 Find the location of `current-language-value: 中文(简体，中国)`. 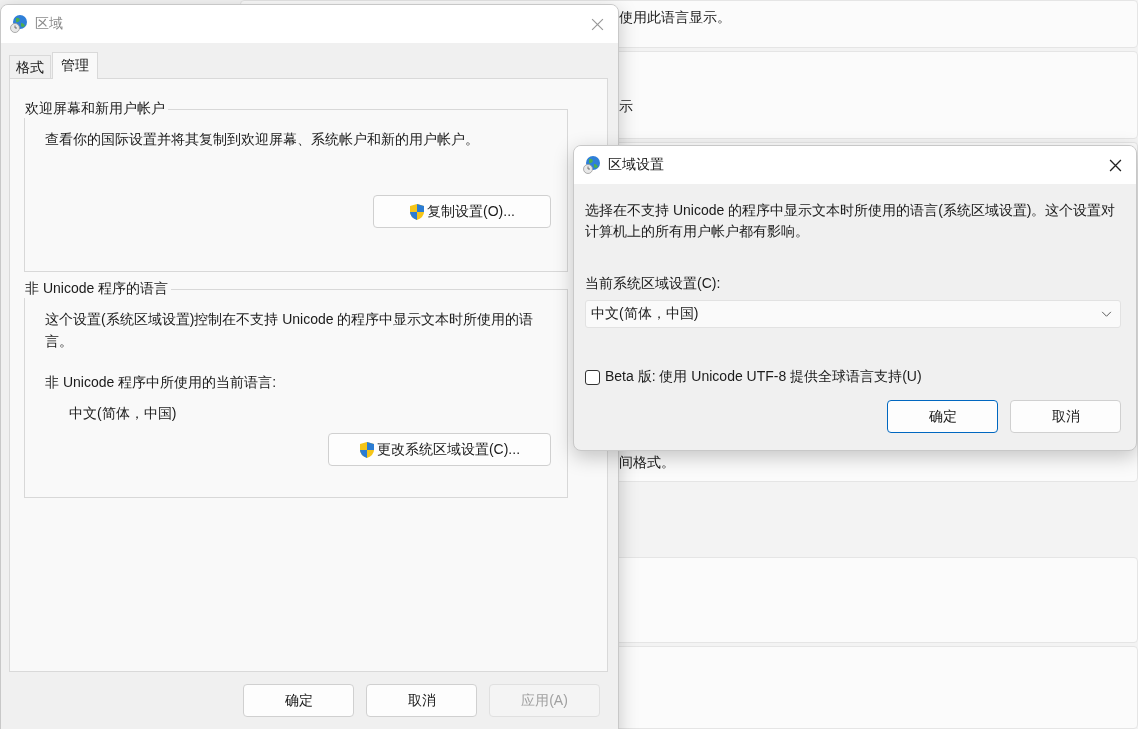

current-language-value: 中文(简体，中国) is located at coordinates (123, 413).